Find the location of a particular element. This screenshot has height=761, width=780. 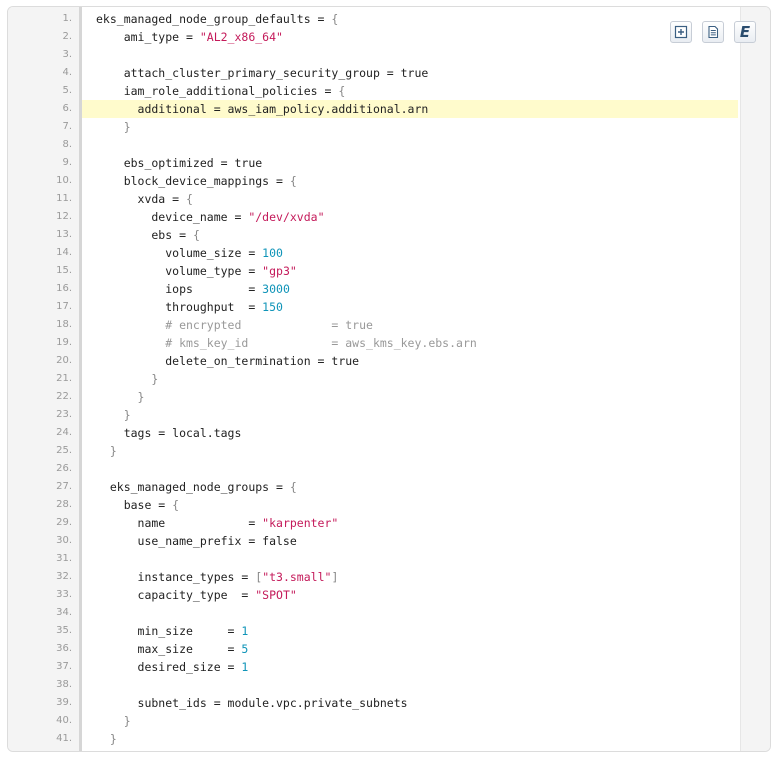

line-number: 40. is located at coordinates (64, 720).